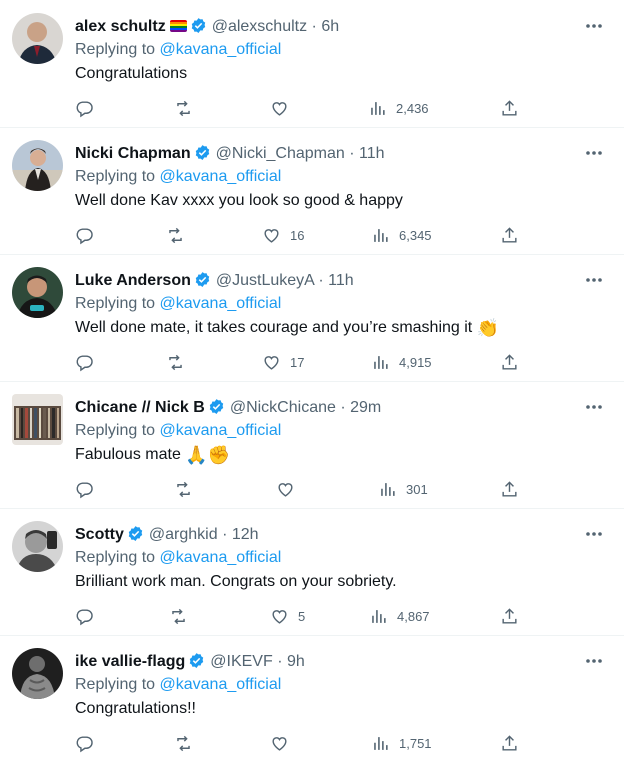 This screenshot has height=773, width=634. I want to click on views-button: 4,867, so click(399, 616).